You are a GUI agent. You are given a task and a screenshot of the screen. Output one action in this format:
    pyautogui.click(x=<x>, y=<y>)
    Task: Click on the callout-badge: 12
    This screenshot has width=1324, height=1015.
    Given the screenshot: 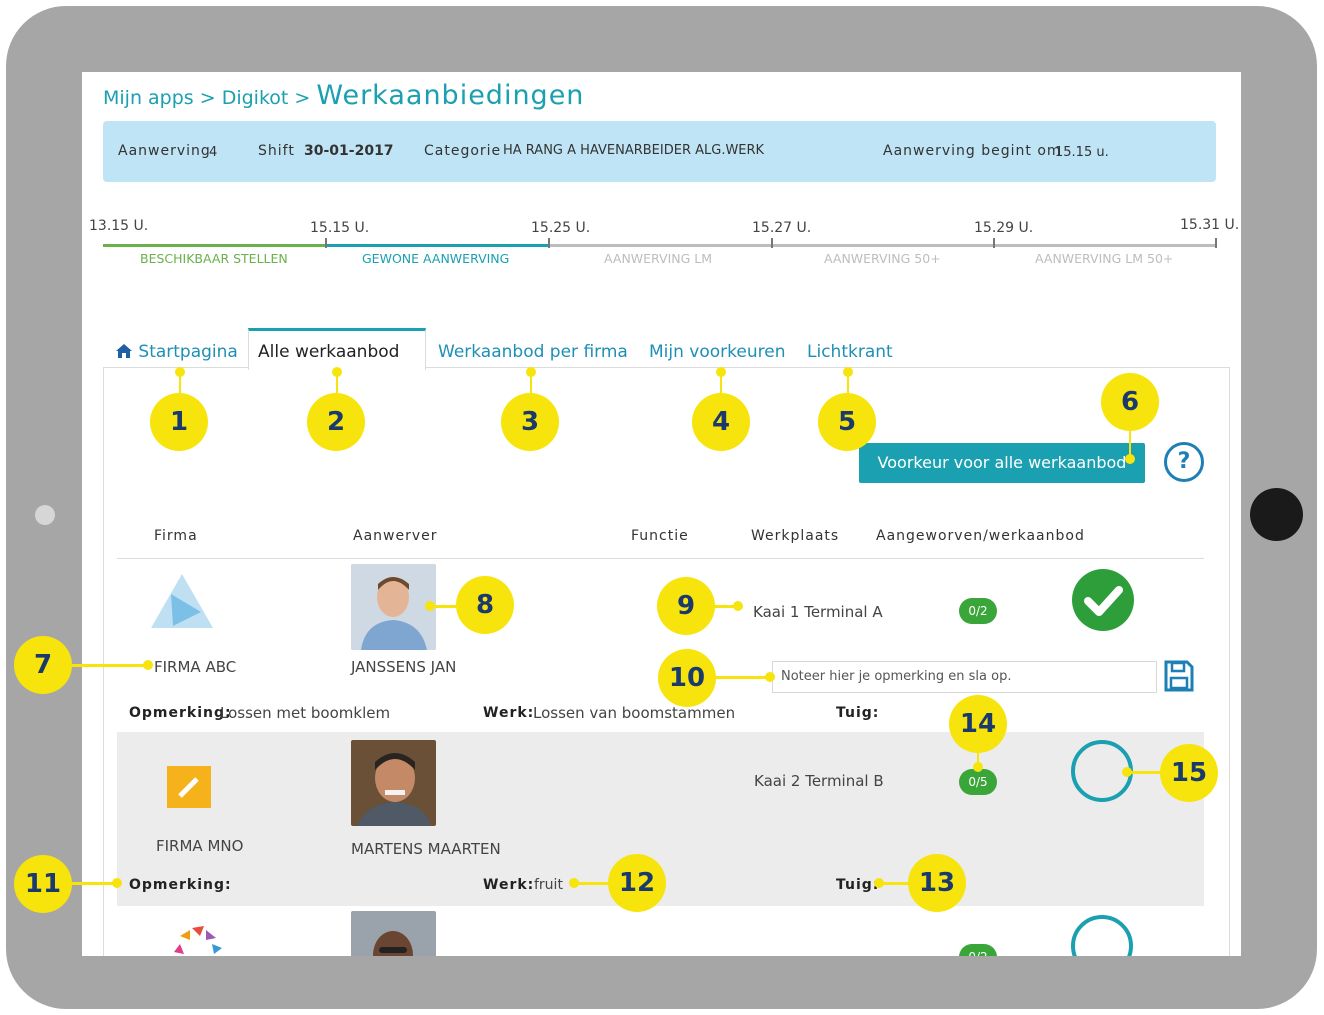 What is the action you would take?
    pyautogui.click(x=637, y=883)
    